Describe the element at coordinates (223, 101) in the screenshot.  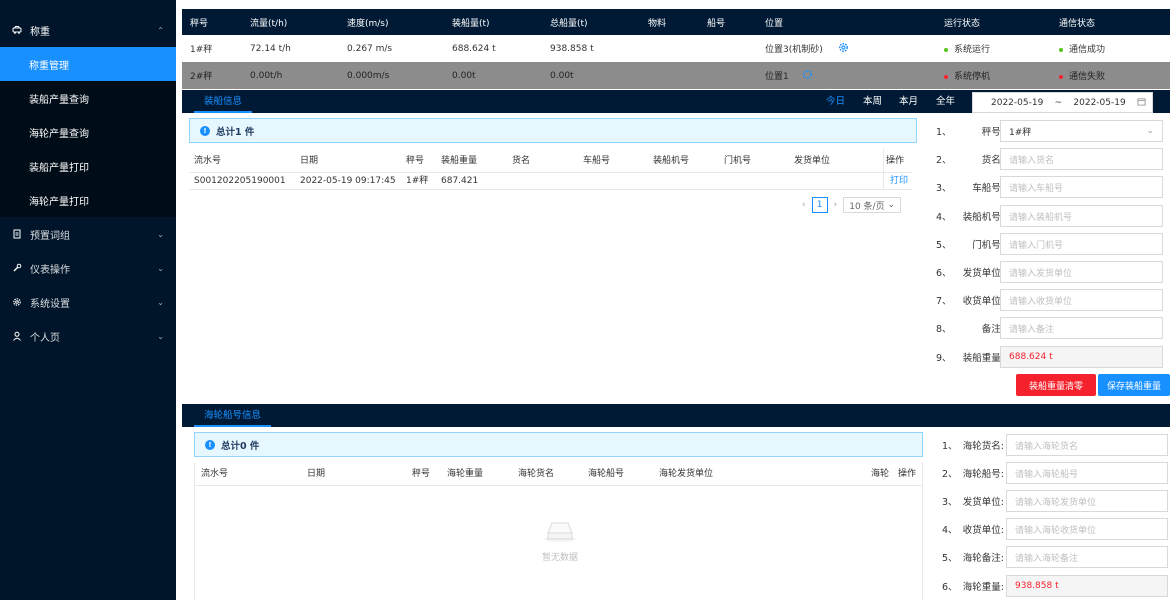
I see `tab-loading-info: 装船信息` at that location.